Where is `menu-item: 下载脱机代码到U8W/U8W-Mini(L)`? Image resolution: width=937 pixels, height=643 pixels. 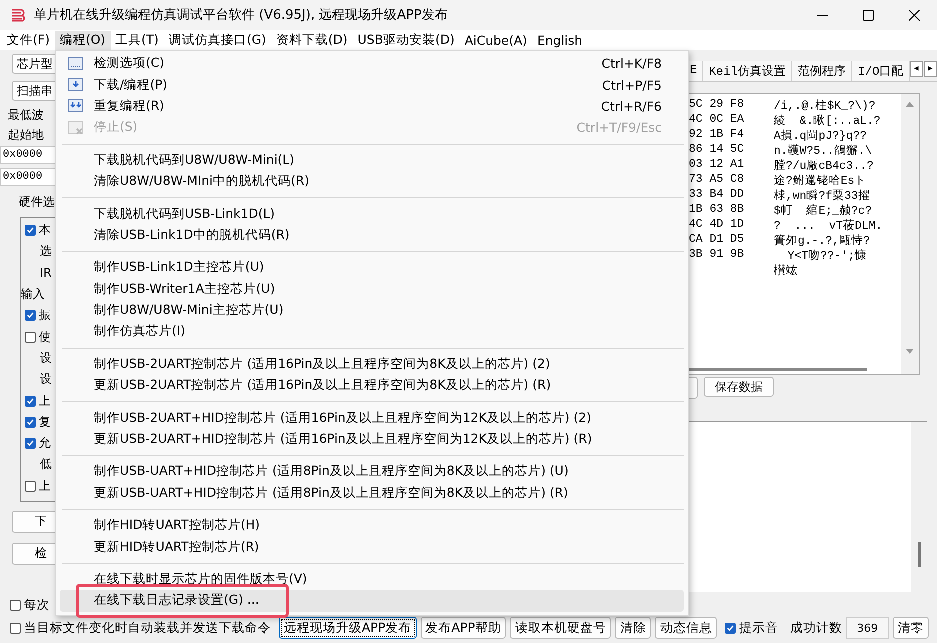
menu-item: 下载脱机代码到U8W/U8W-Mini(L) is located at coordinates (372, 160).